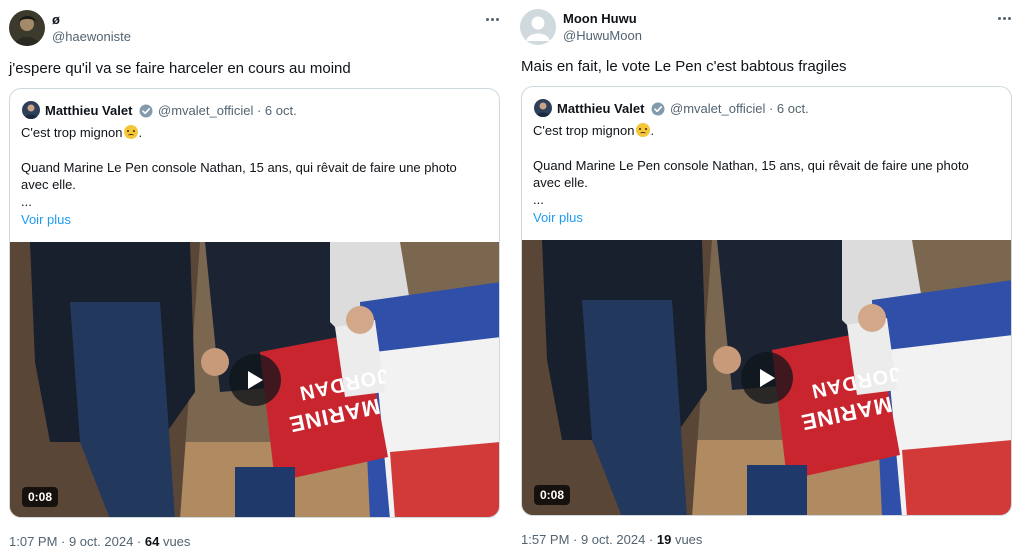 The height and width of the screenshot is (556, 1024). I want to click on display-name: Moon Huwu, so click(600, 18).